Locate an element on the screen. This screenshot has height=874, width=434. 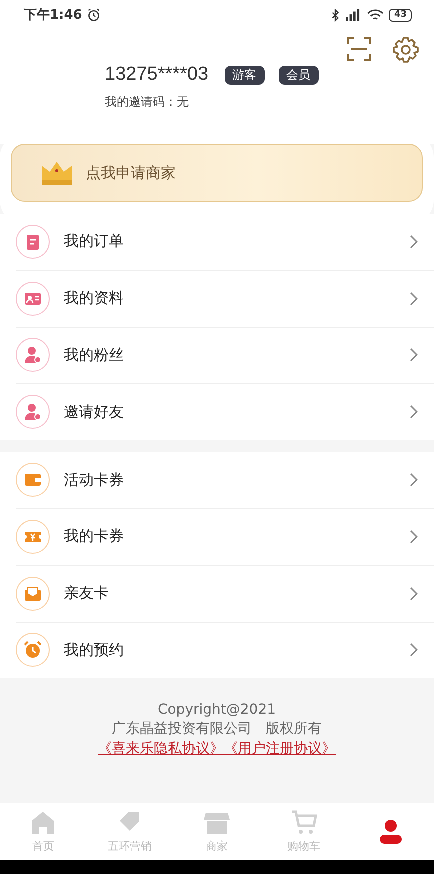
scan-icon is located at coordinates (359, 49).